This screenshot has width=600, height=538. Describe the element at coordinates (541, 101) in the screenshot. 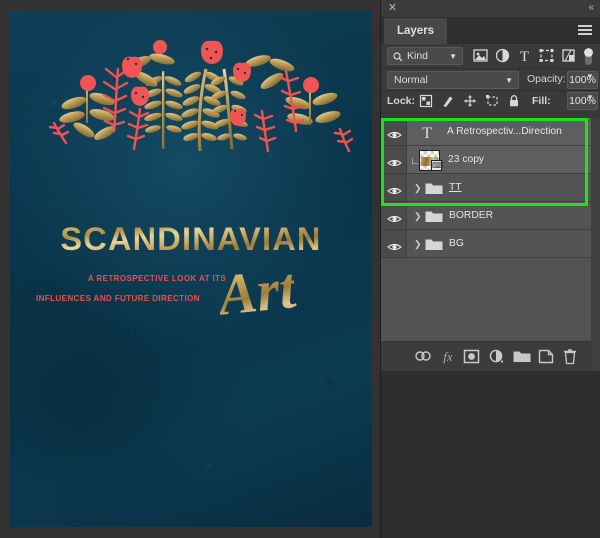

I see `fill-label: Fill:` at that location.